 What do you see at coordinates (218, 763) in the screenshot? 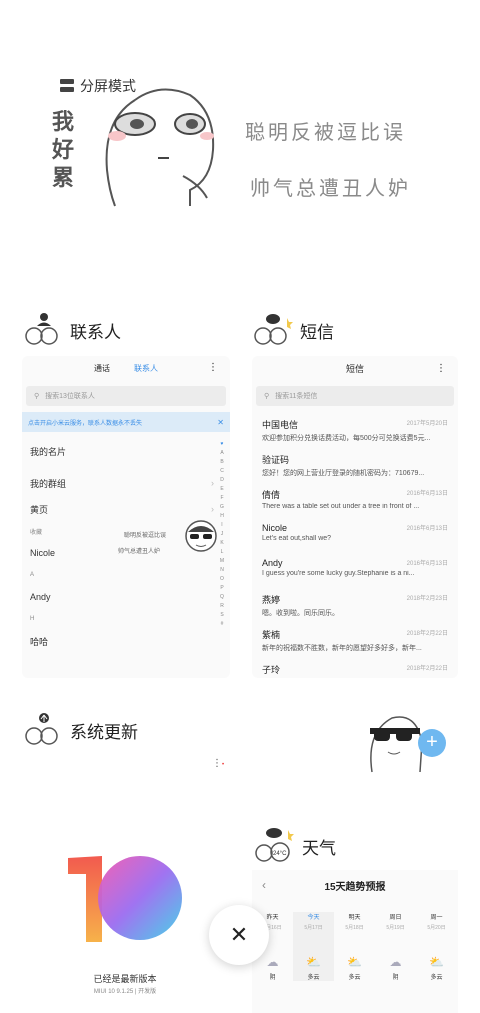
I see `update-more-icon: ⋮•` at bounding box center [218, 763].